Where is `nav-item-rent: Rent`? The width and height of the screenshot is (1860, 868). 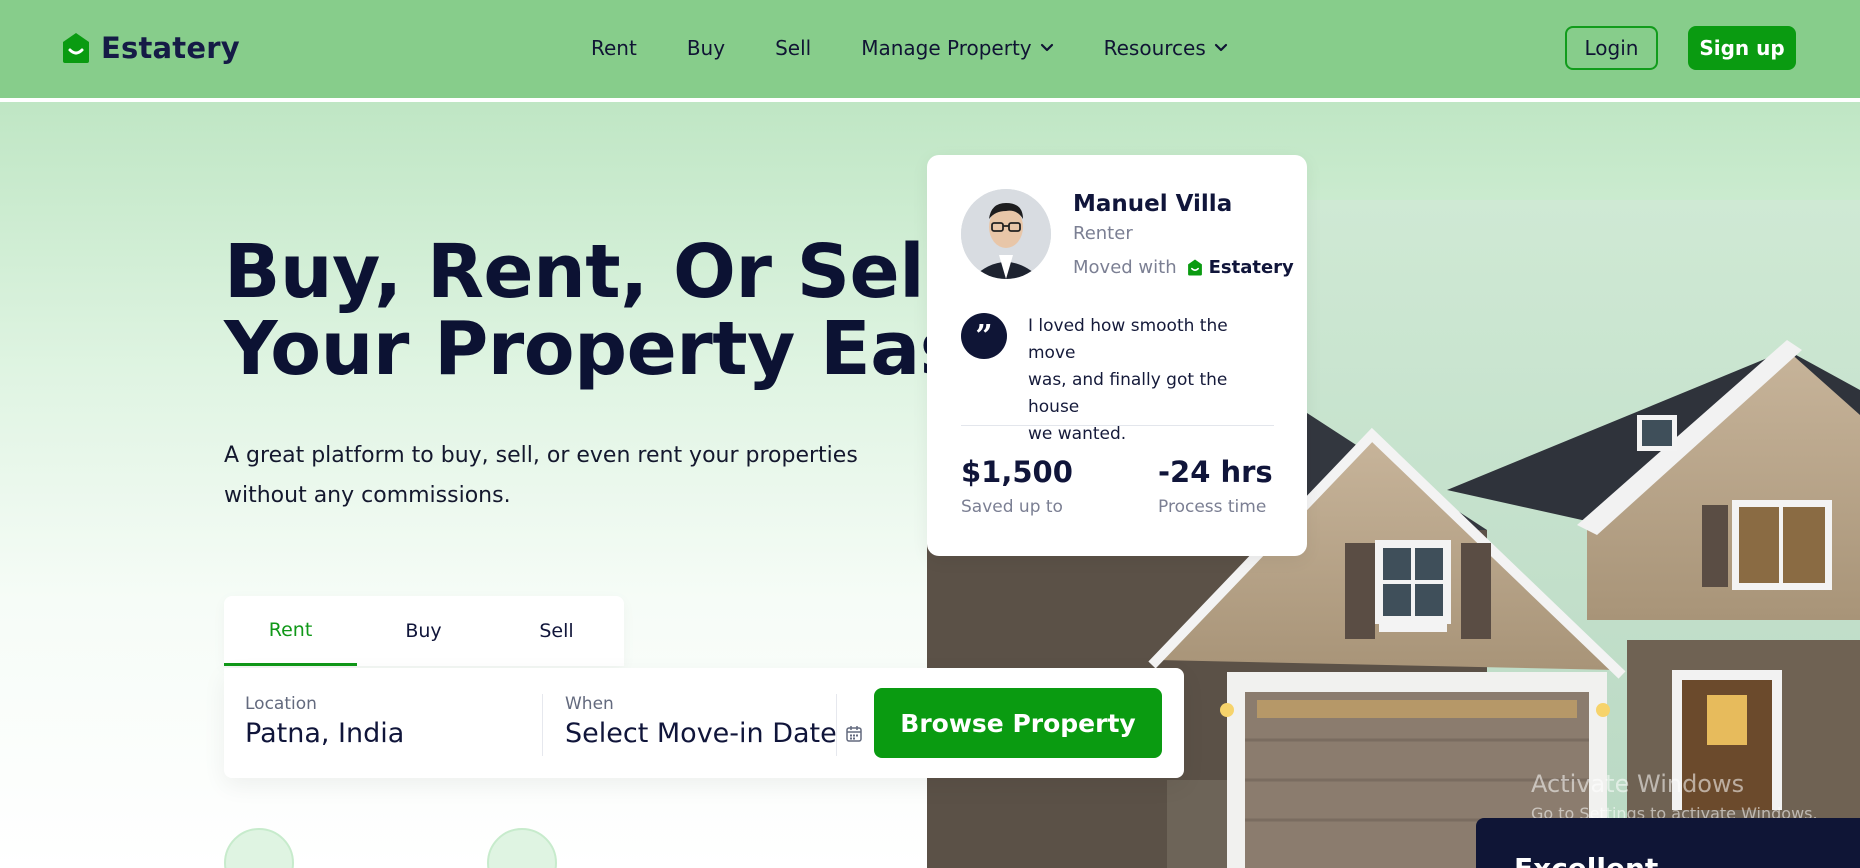
nav-item-rent: Rent is located at coordinates (614, 48).